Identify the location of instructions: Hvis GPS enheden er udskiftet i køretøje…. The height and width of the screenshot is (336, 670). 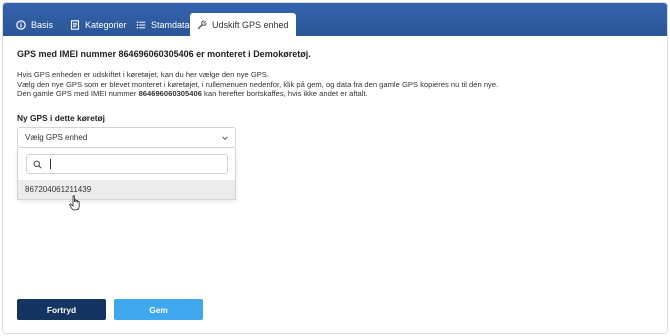
(335, 84).